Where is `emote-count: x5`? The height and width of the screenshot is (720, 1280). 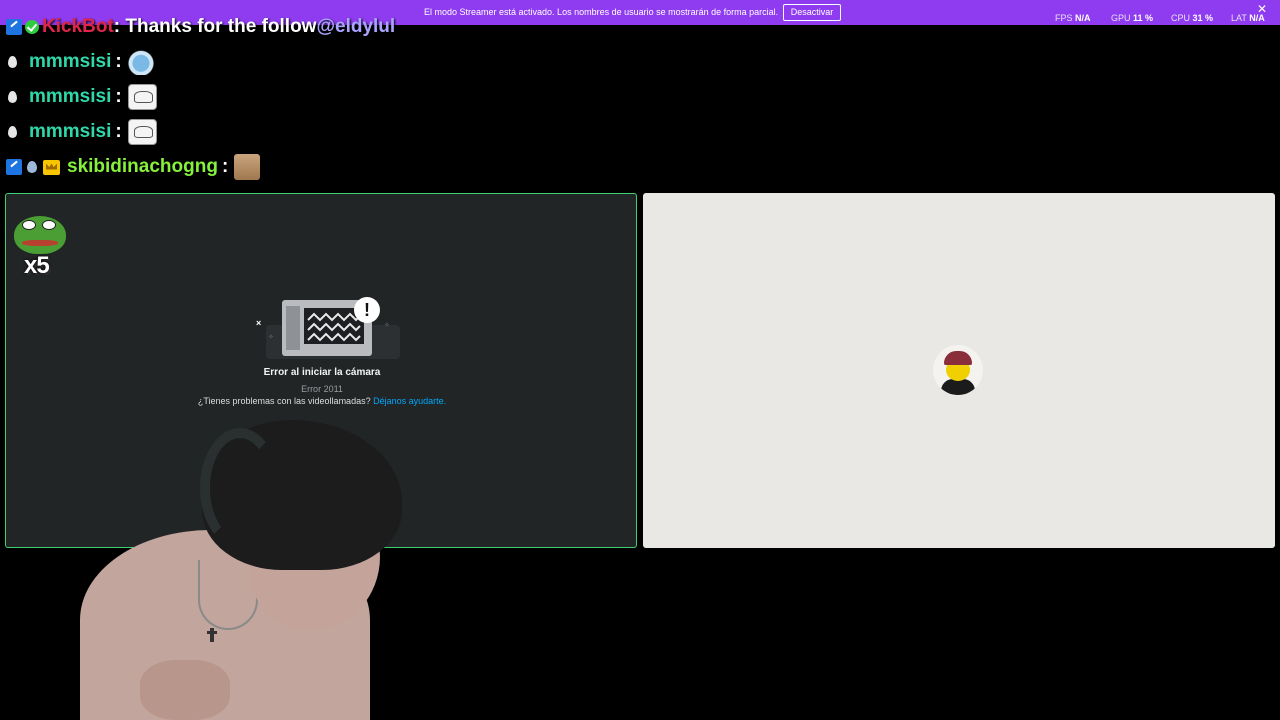
emote-count: x5 is located at coordinates (37, 265).